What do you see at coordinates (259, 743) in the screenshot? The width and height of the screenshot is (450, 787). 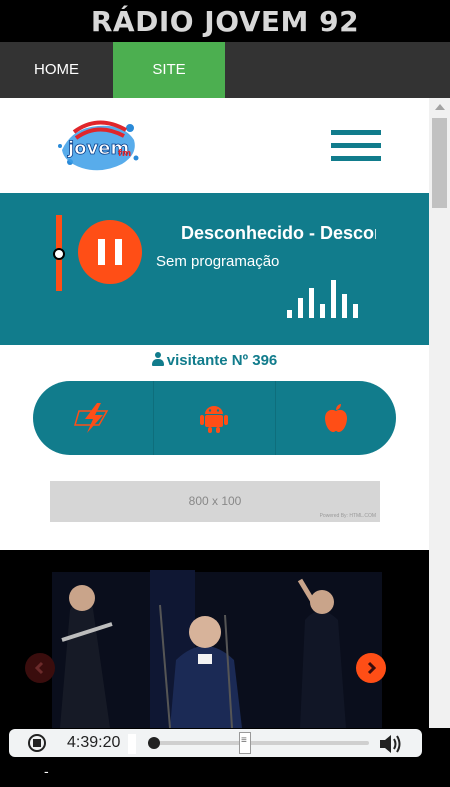 I see `seek-track` at bounding box center [259, 743].